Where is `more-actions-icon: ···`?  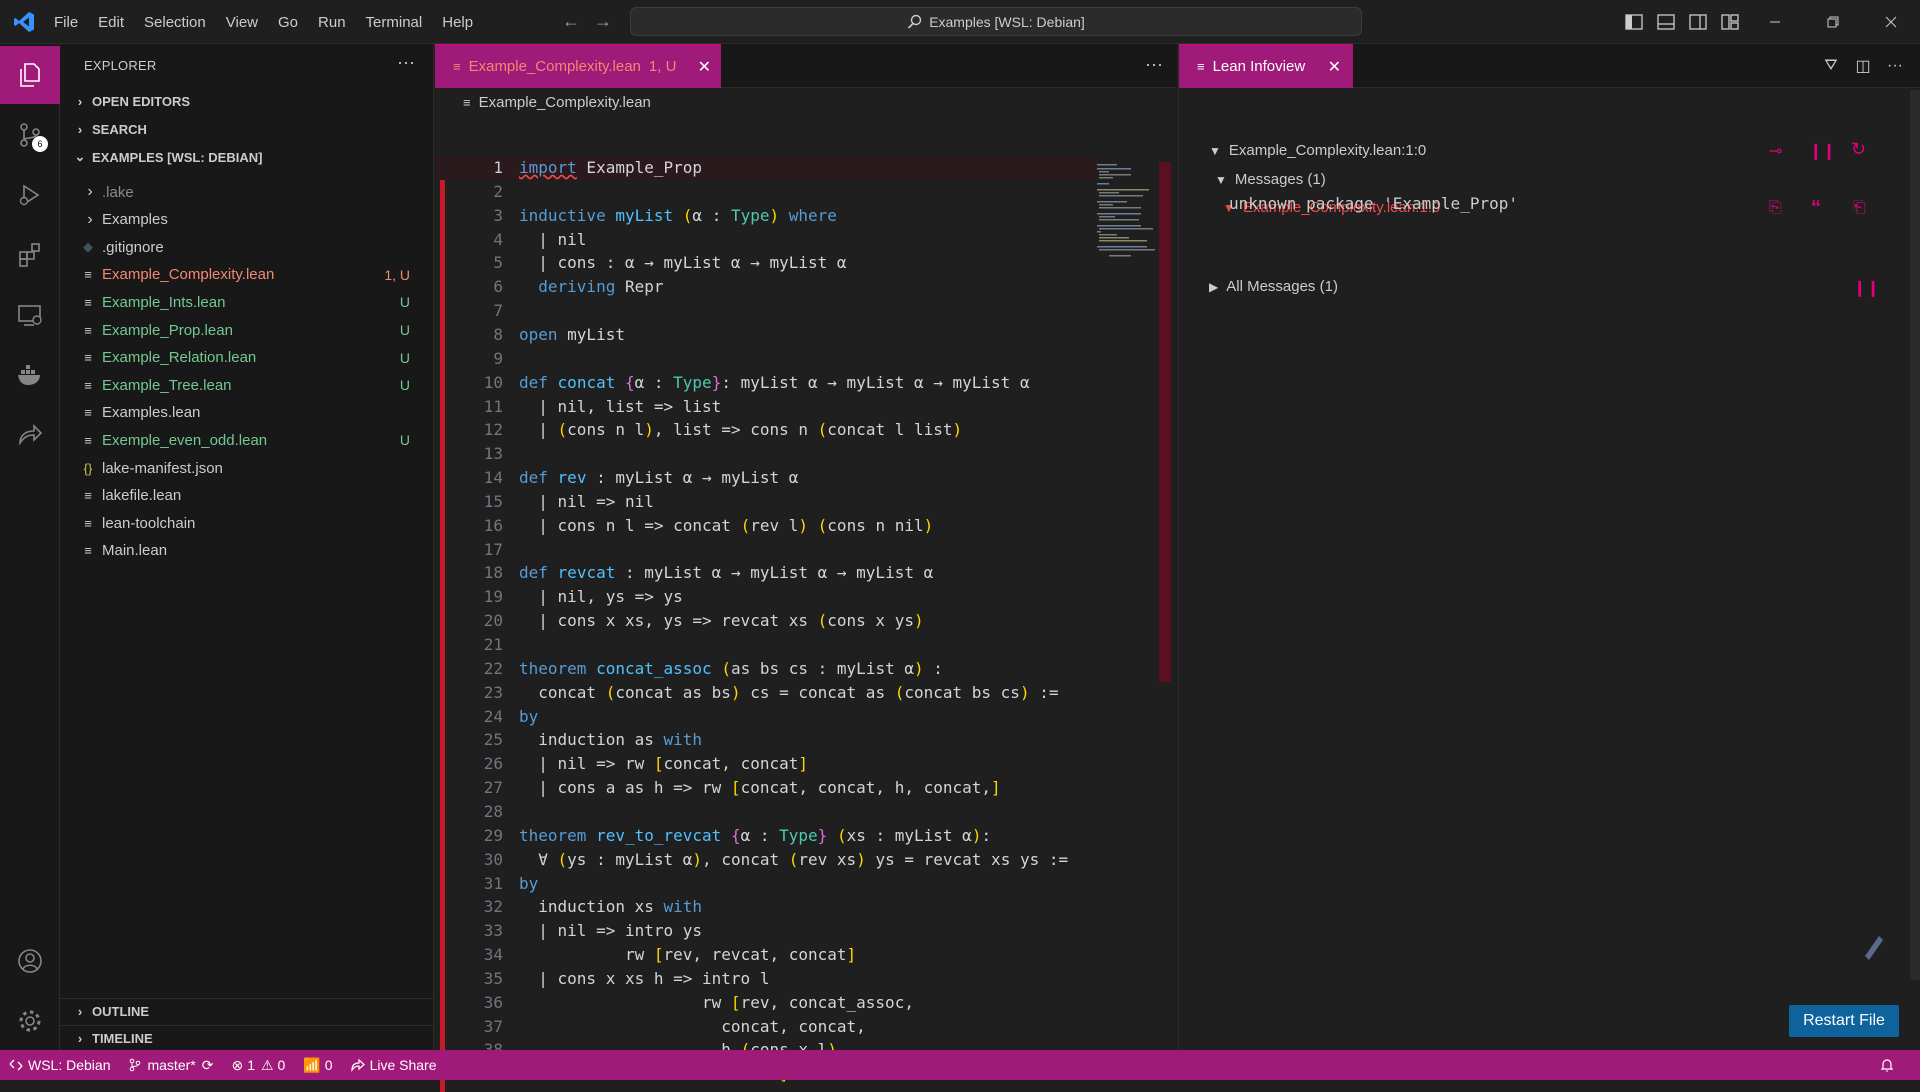
more-actions-icon: ··· is located at coordinates (406, 62).